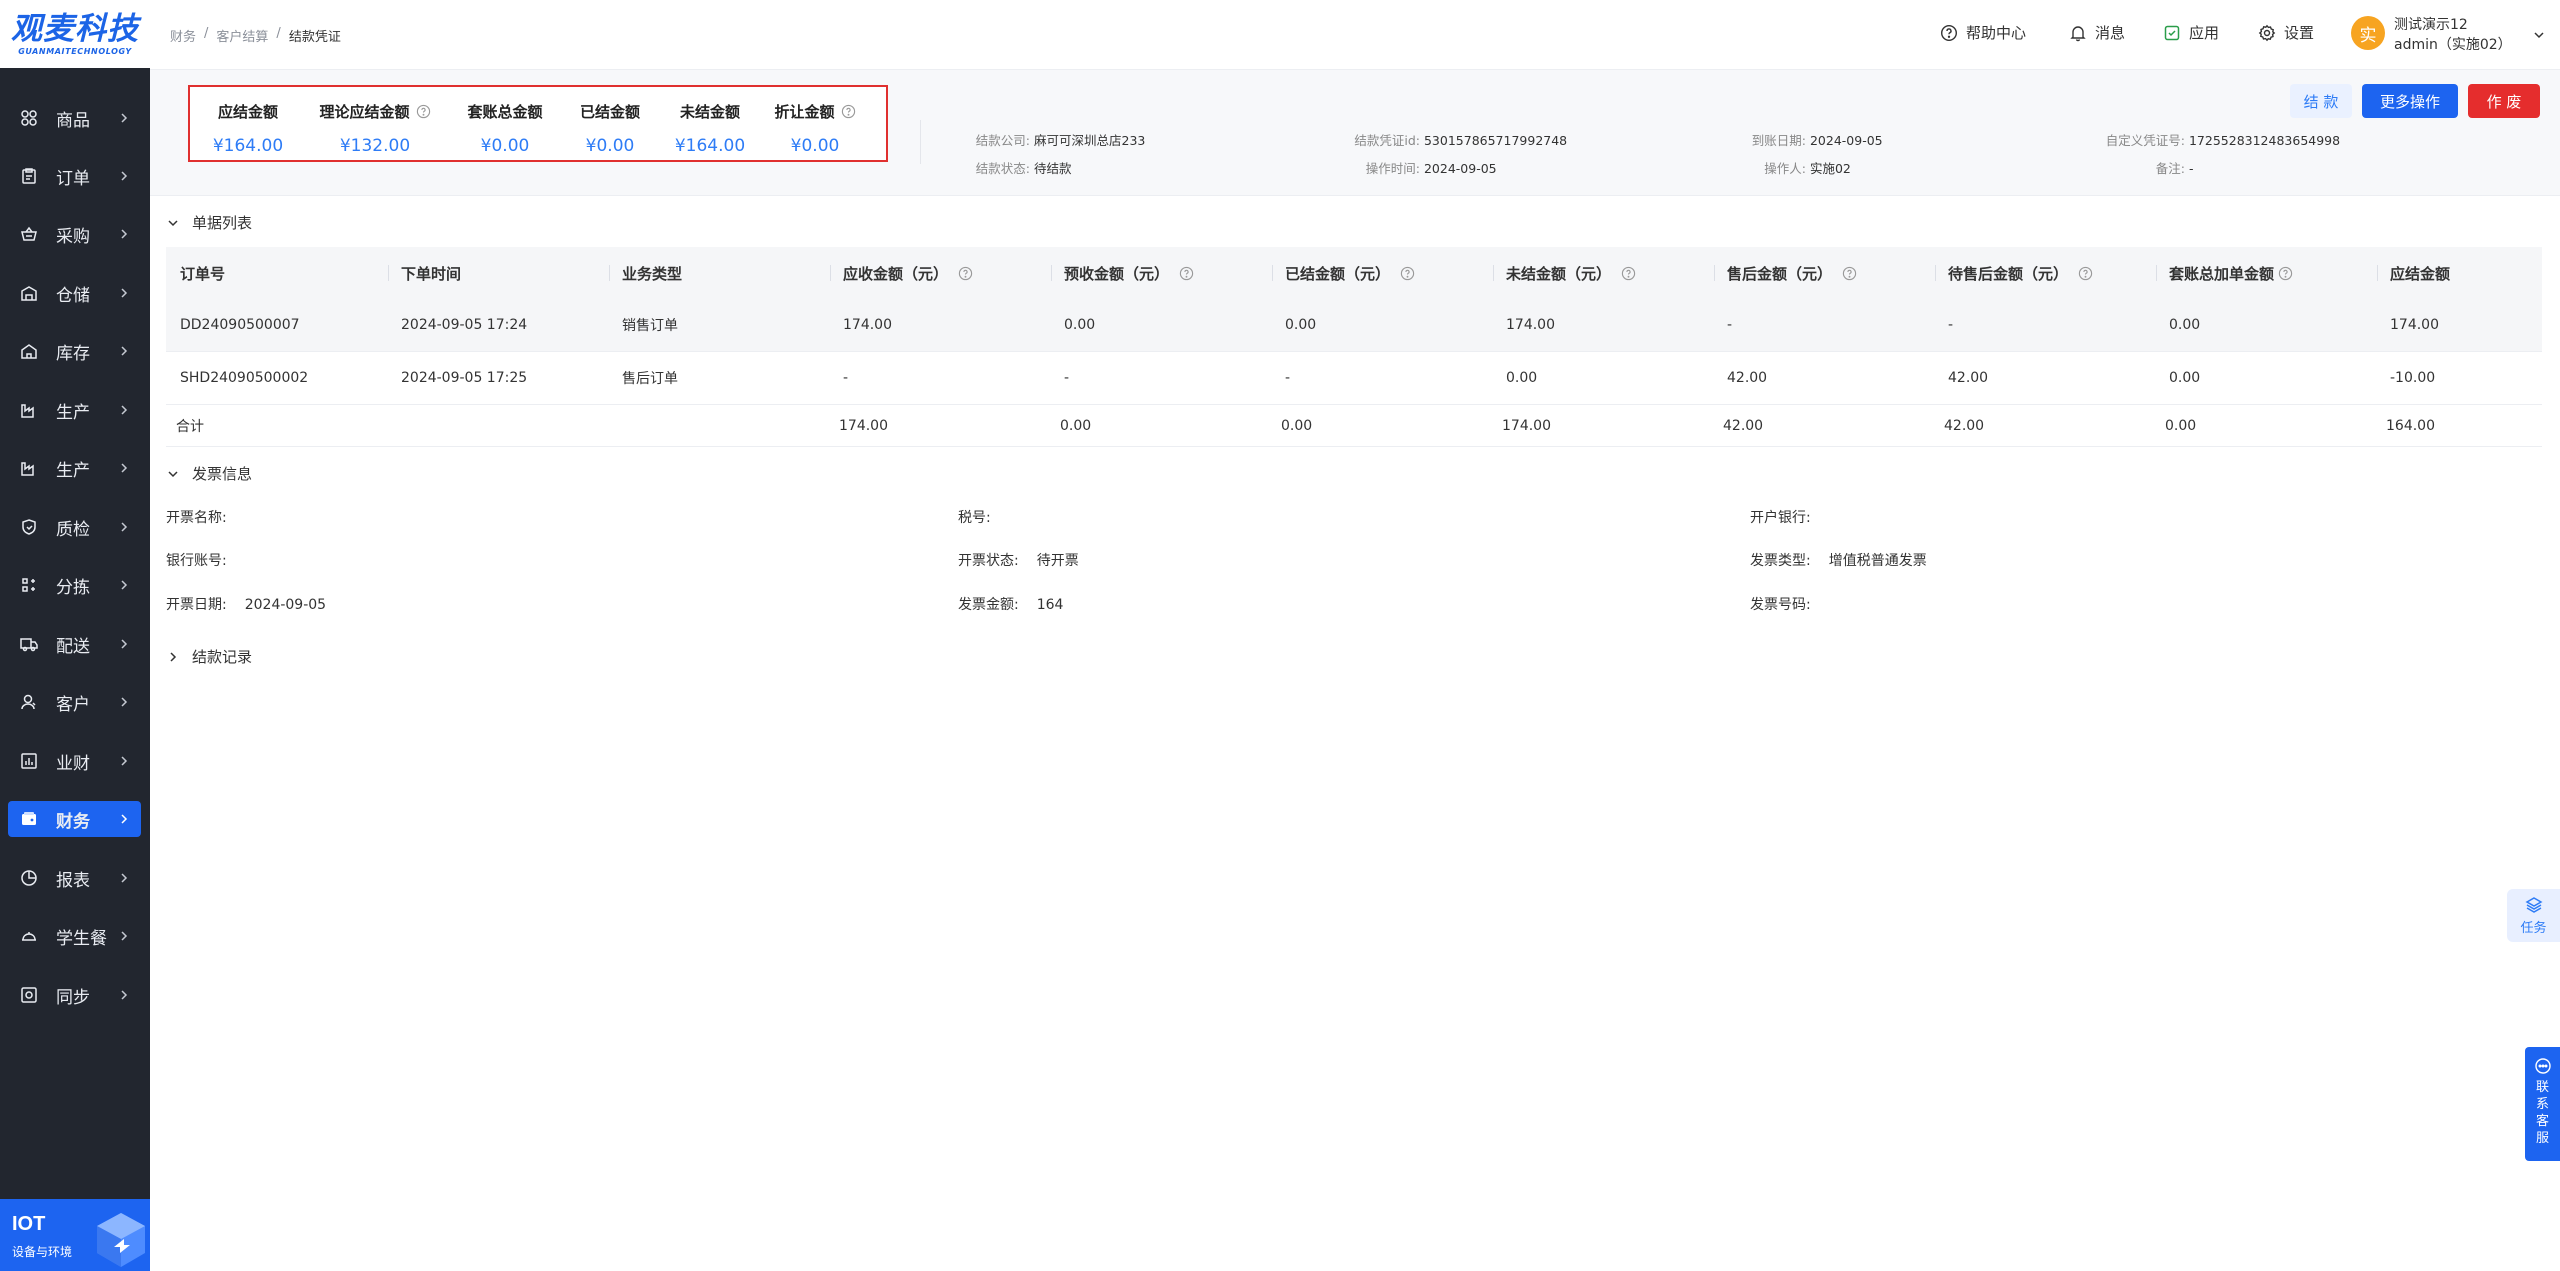 The image size is (2560, 1271). Describe the element at coordinates (974, 518) in the screenshot. I see `field-label: 税号:` at that location.